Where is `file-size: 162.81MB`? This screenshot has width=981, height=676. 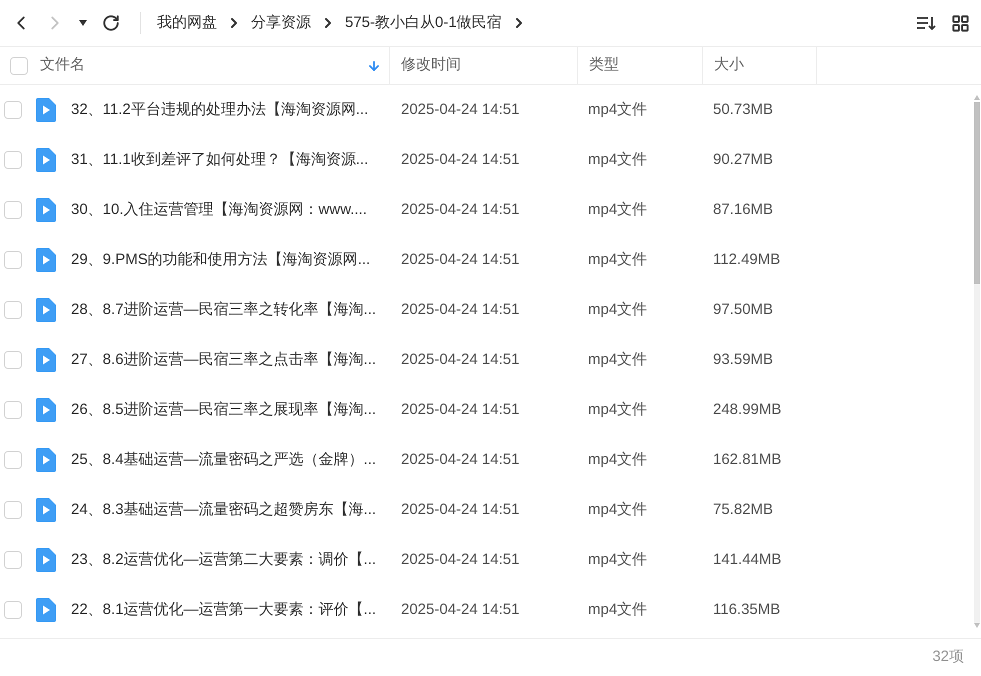
file-size: 162.81MB is located at coordinates (747, 460).